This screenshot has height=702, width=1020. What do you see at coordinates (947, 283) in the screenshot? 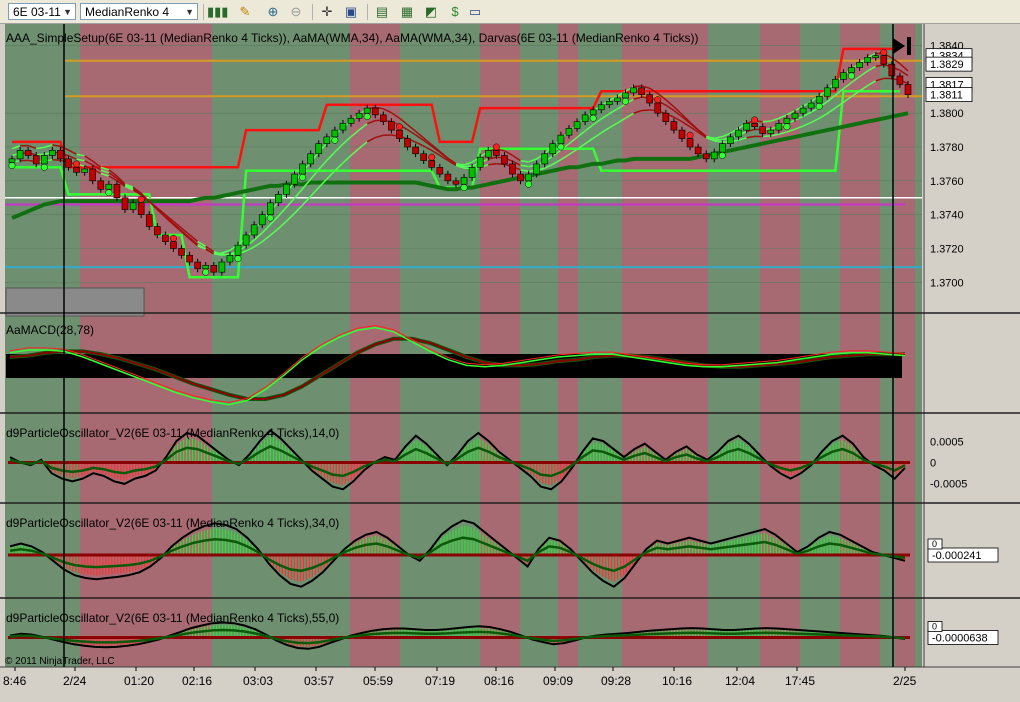
I see `price-tick-label: 1.3700` at bounding box center [947, 283].